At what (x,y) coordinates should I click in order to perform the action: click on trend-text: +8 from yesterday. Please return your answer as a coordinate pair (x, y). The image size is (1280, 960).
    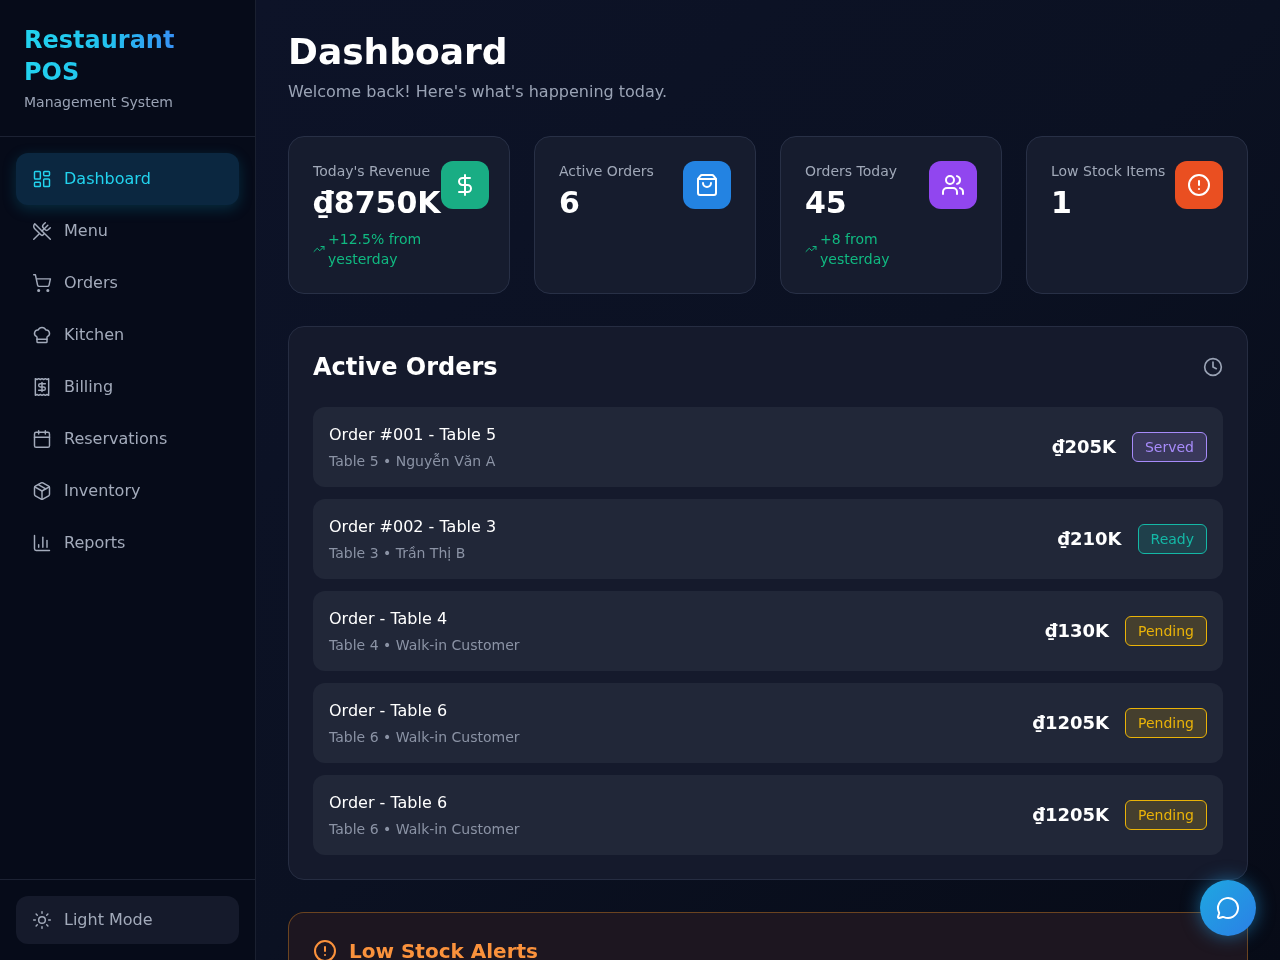
    Looking at the image, I should click on (855, 249).